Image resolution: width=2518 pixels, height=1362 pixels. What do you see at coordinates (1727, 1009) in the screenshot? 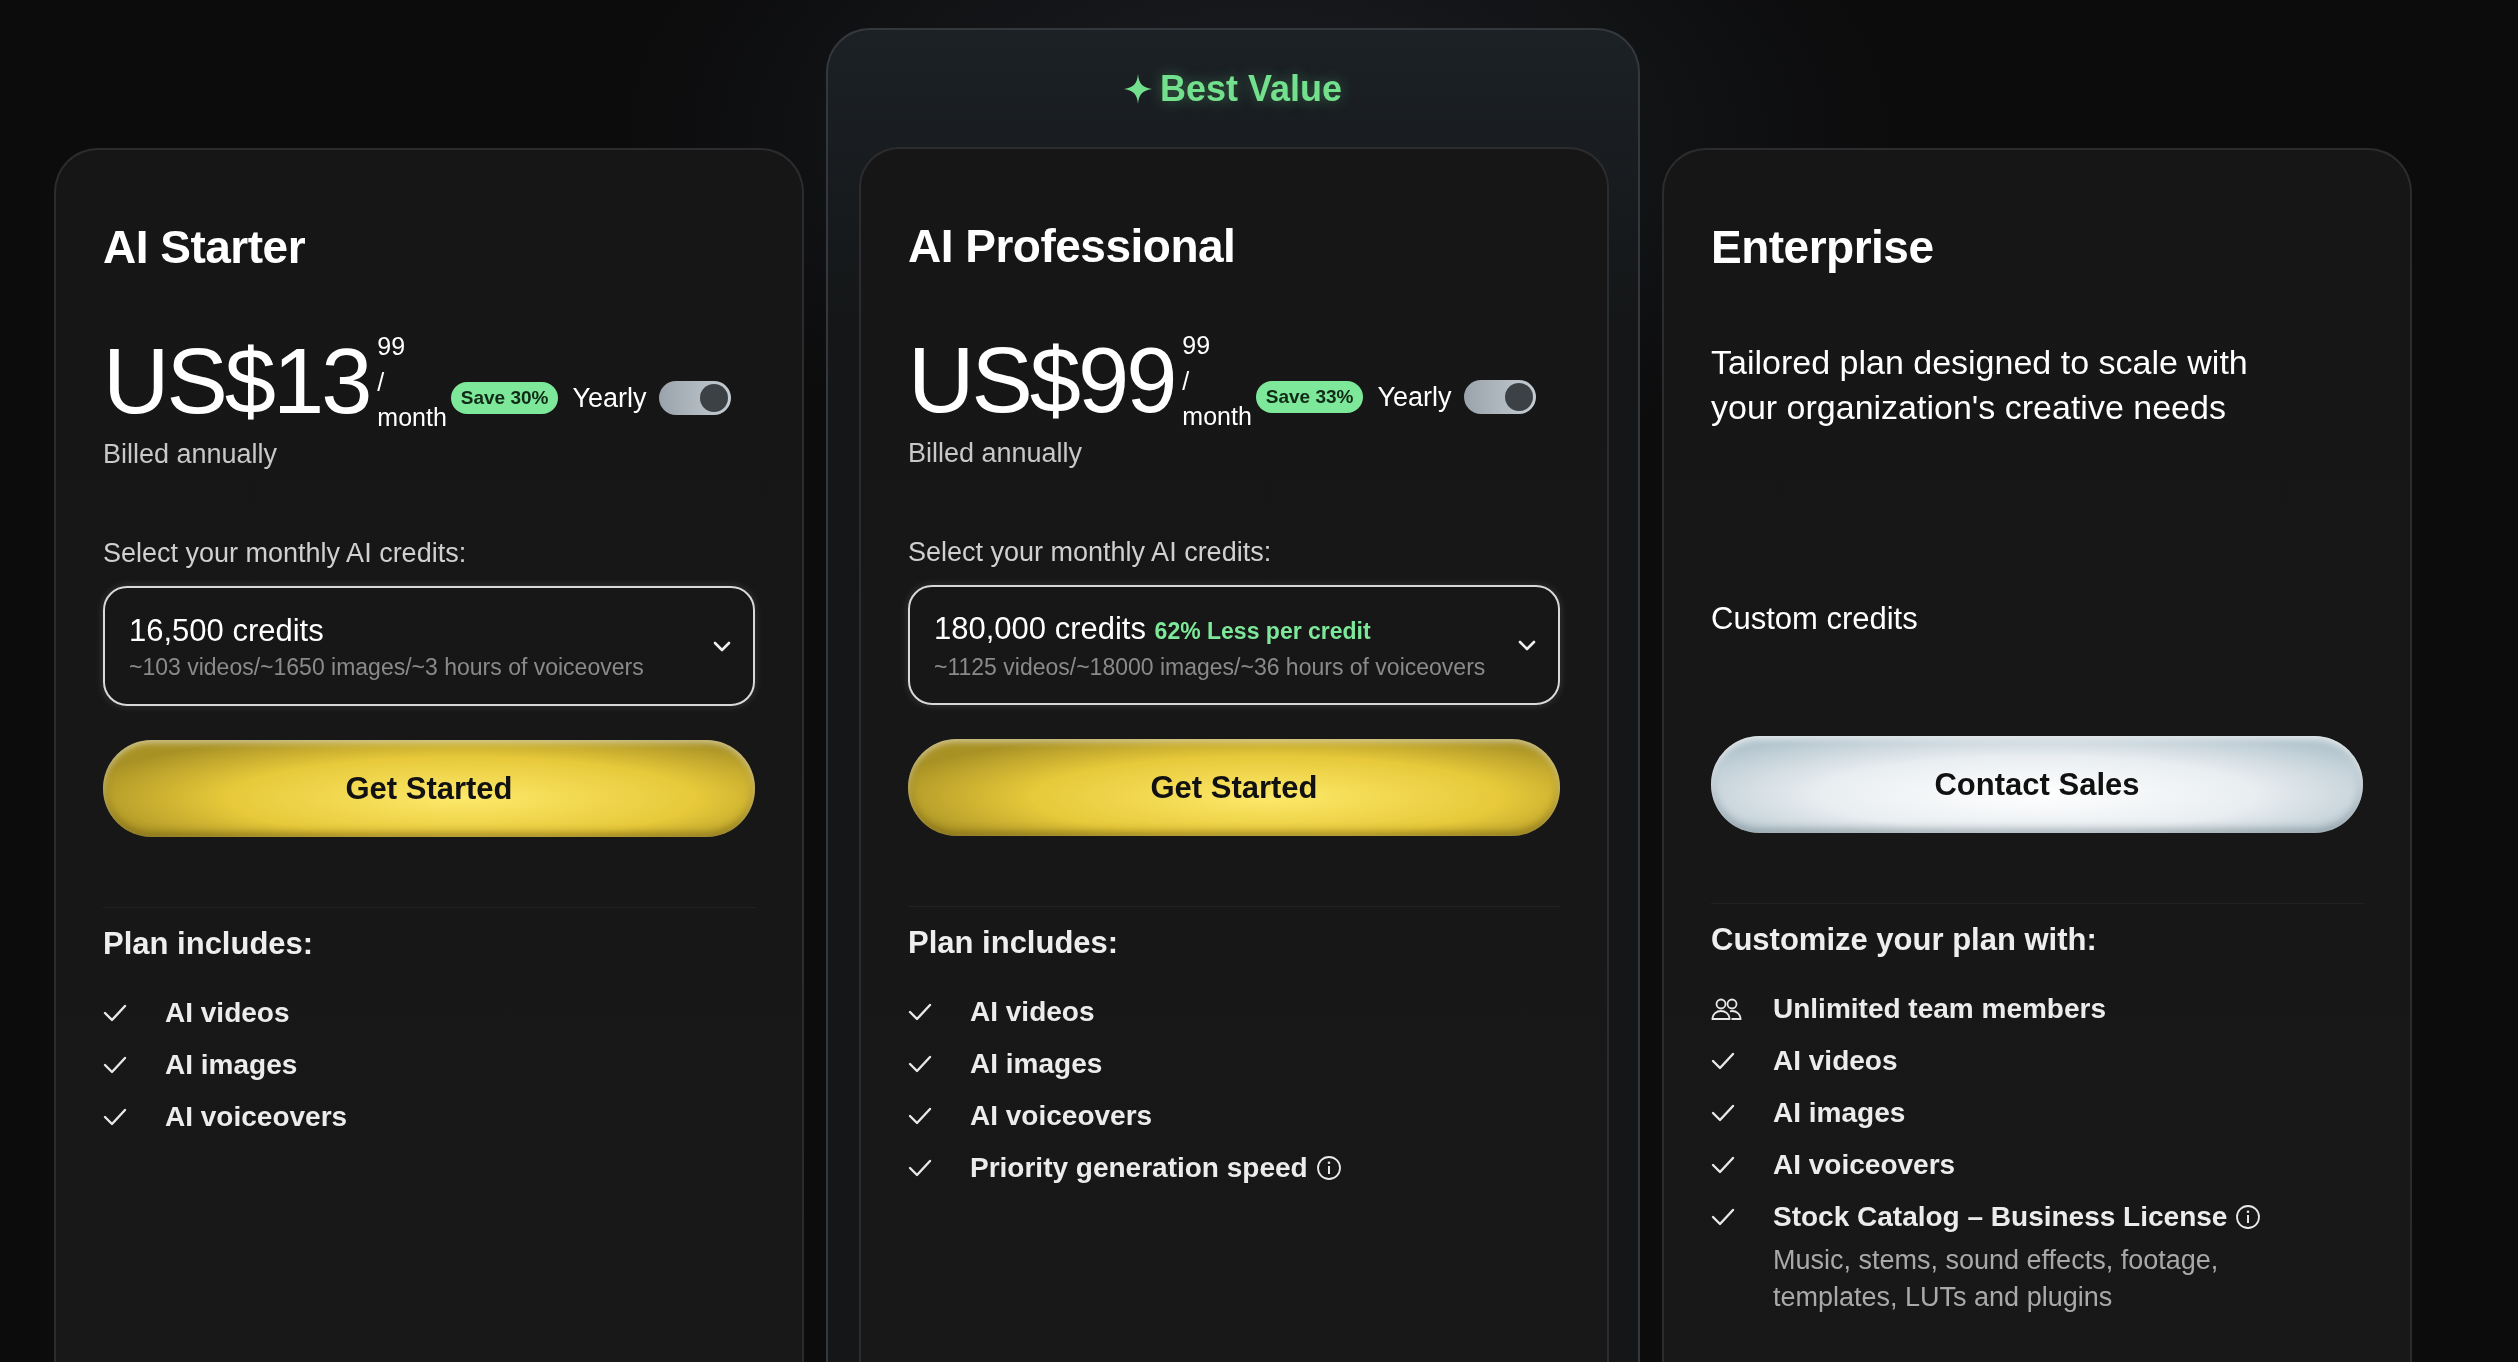
I see `people-icon` at bounding box center [1727, 1009].